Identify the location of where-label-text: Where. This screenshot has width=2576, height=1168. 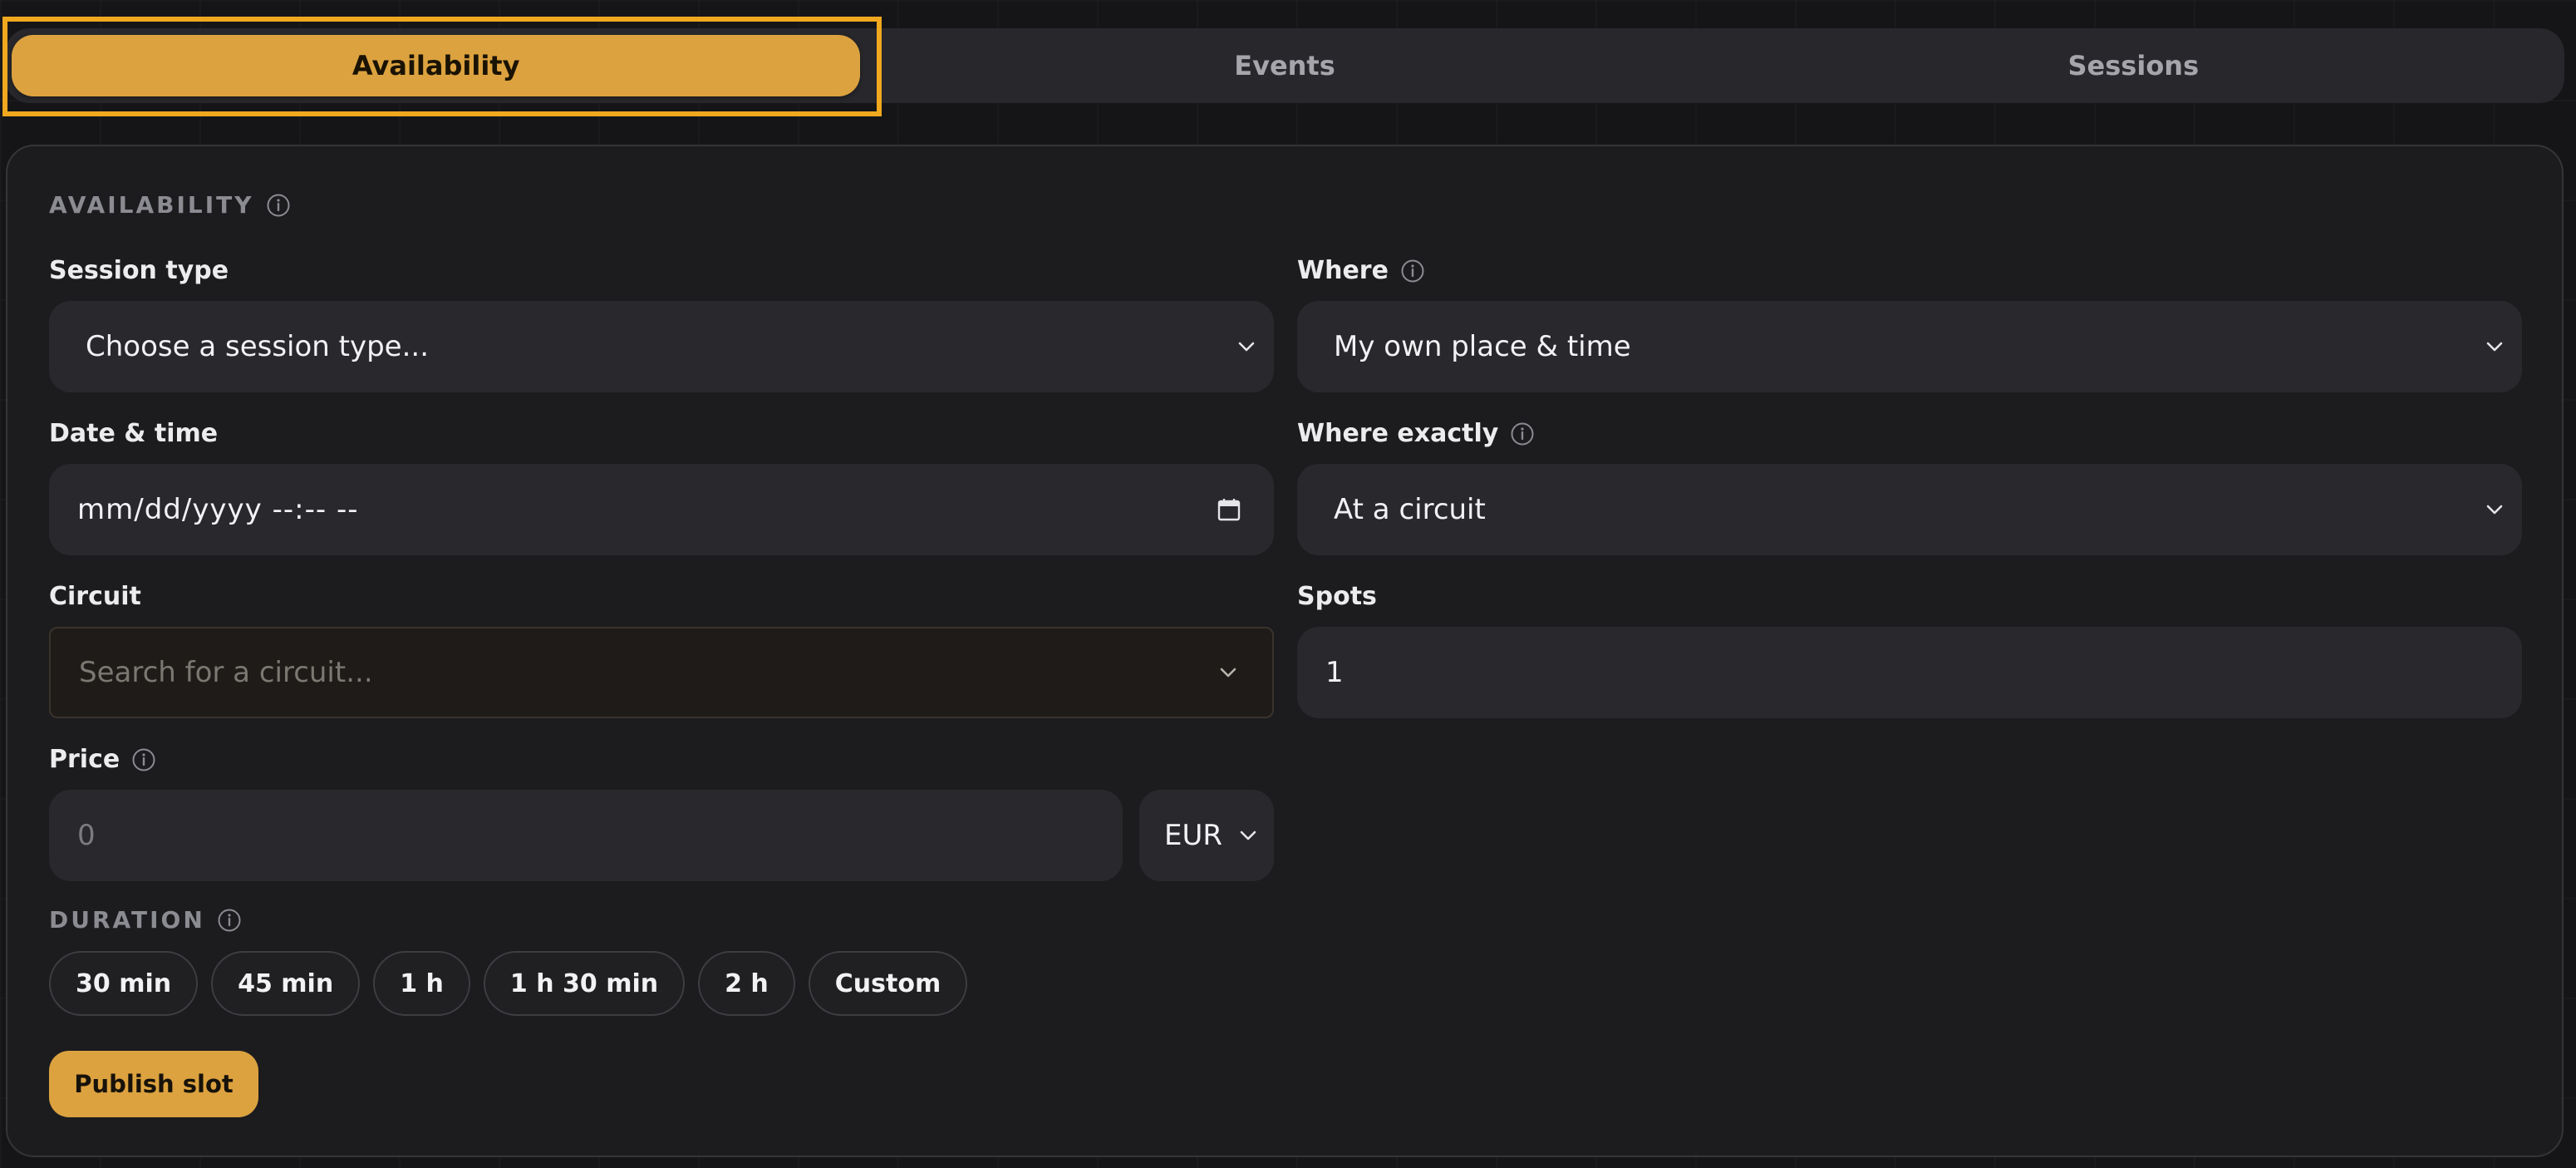
(1343, 270).